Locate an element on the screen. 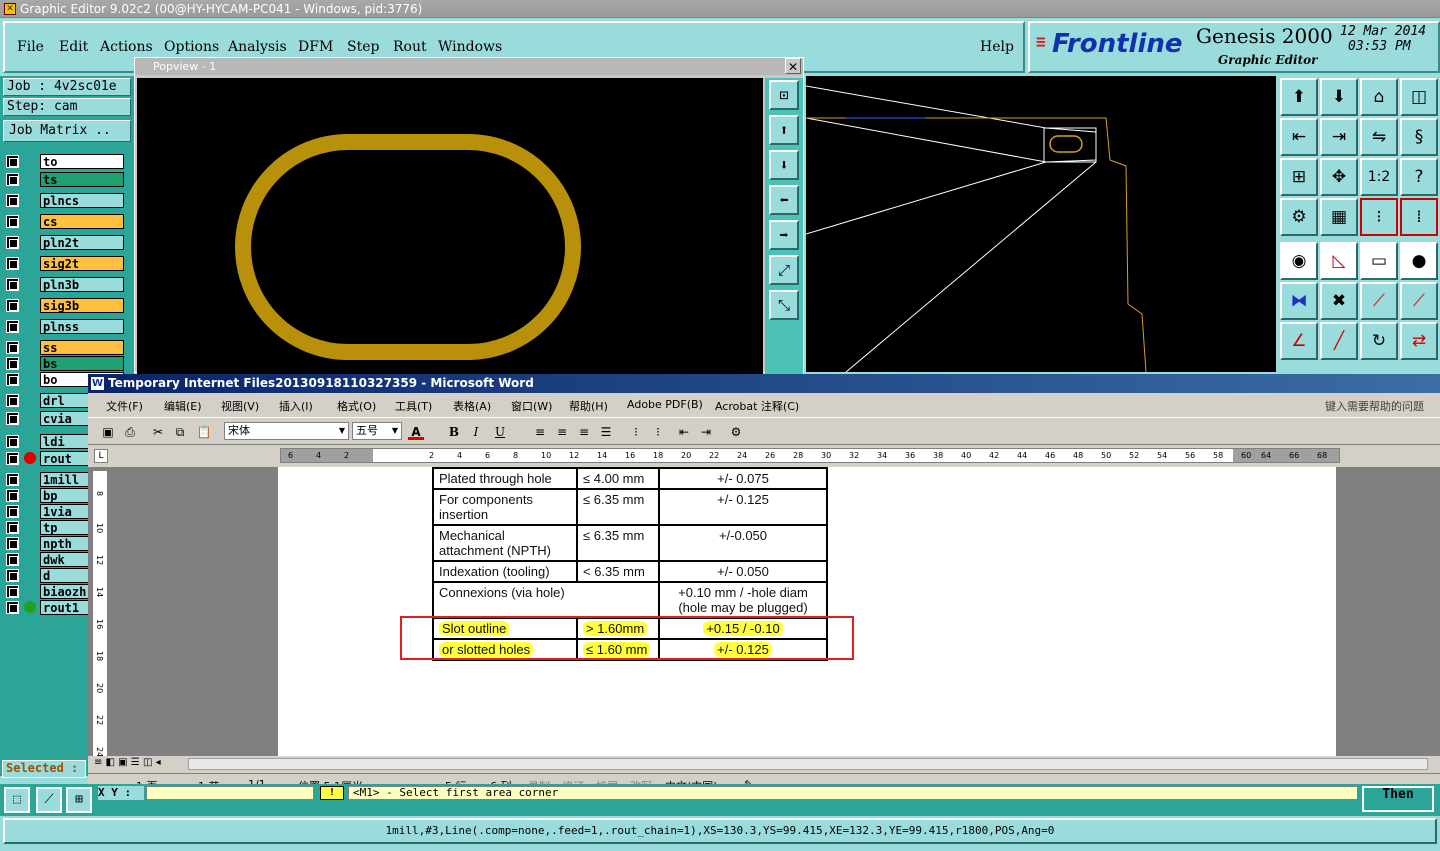 This screenshot has width=1440, height=851. word-menu-insert: 插入(I) is located at coordinates (296, 406).